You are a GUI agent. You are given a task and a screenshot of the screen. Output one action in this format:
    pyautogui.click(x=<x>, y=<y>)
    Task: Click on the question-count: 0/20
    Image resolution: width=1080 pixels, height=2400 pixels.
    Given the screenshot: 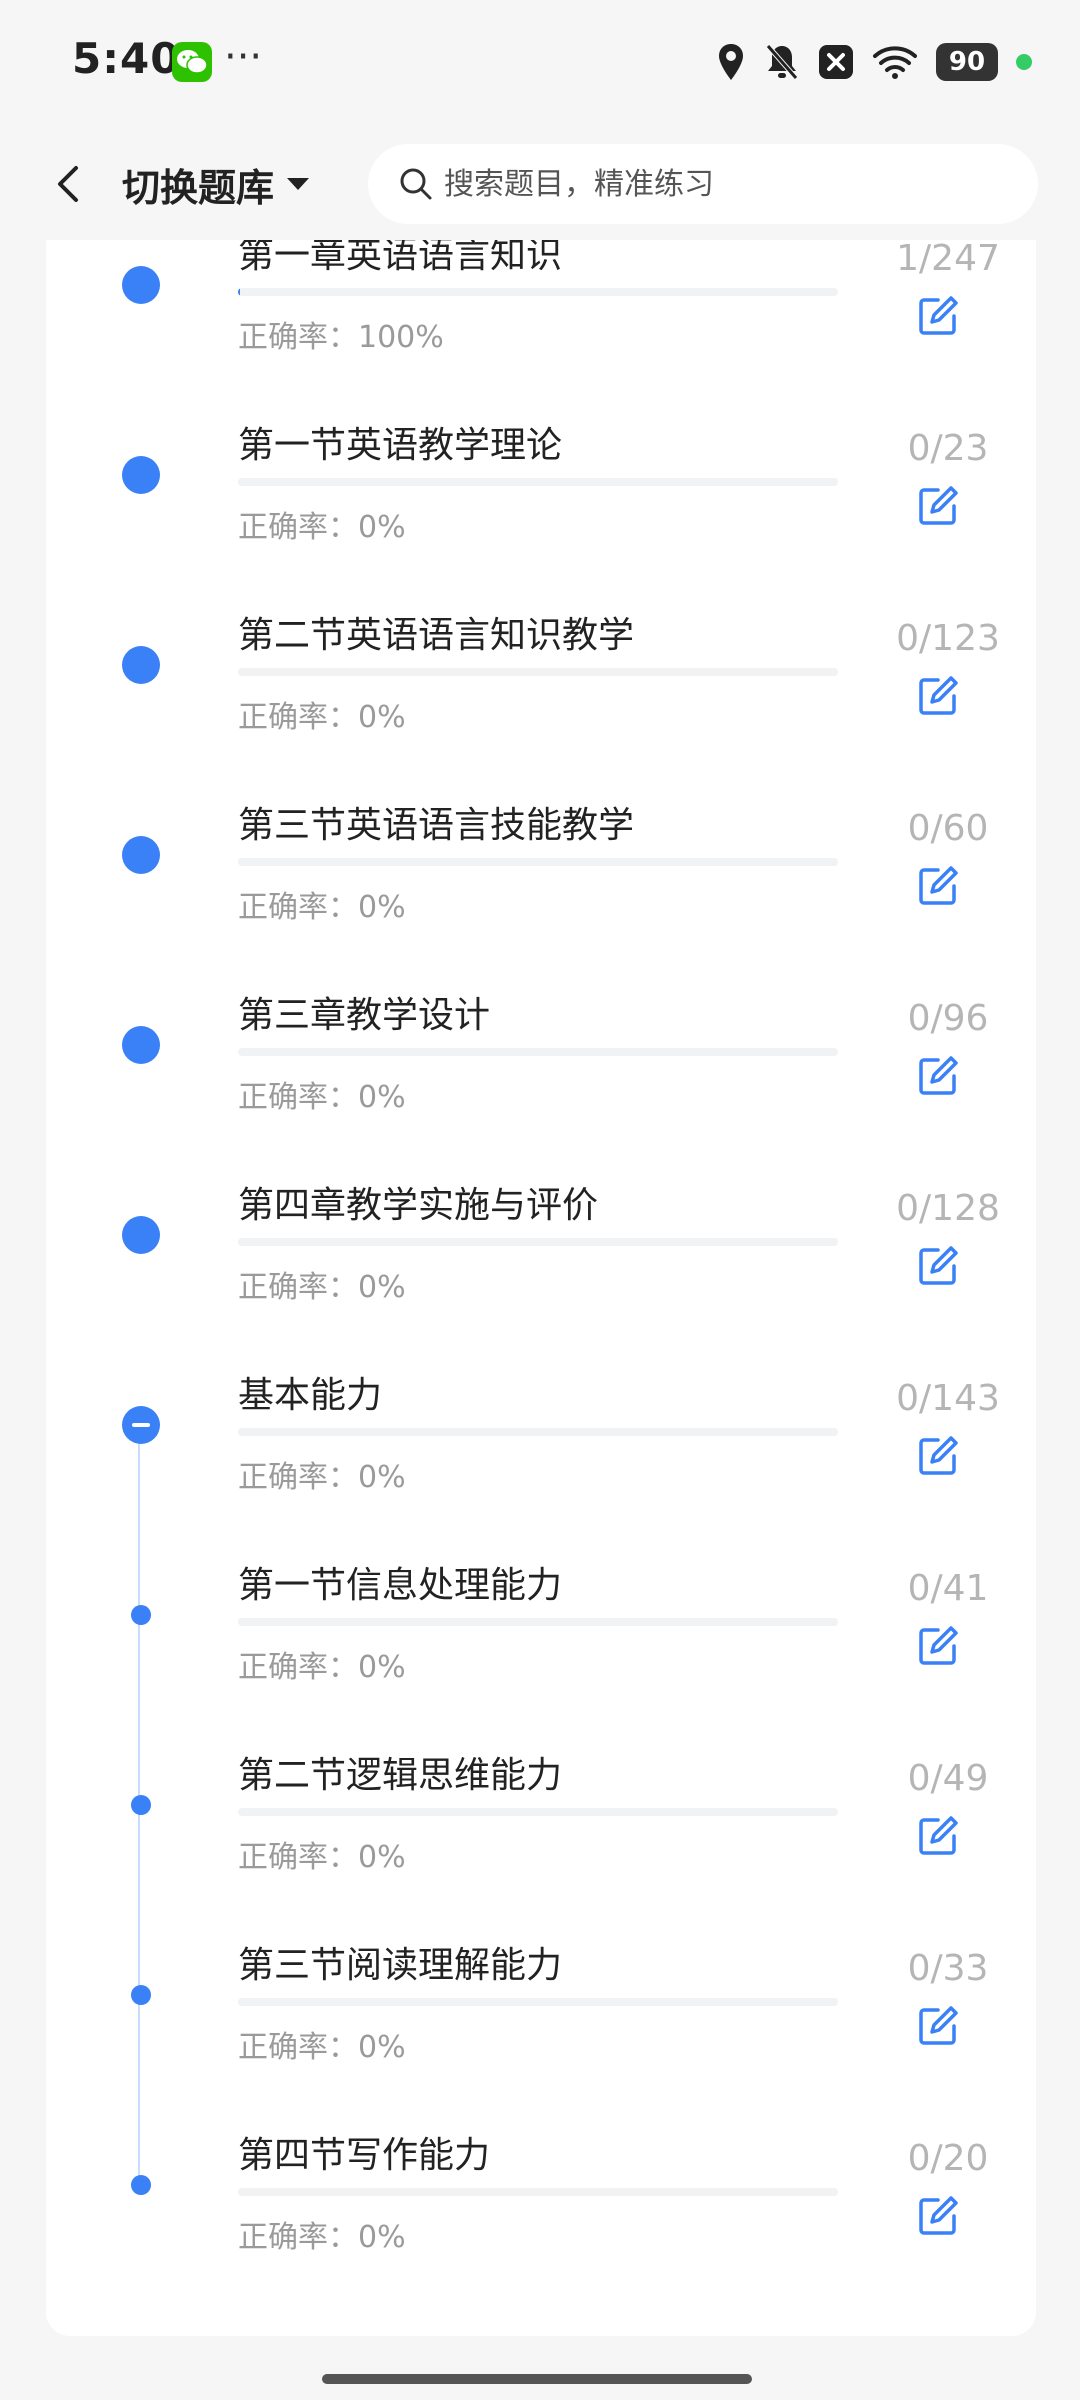 What is the action you would take?
    pyautogui.click(x=948, y=2158)
    